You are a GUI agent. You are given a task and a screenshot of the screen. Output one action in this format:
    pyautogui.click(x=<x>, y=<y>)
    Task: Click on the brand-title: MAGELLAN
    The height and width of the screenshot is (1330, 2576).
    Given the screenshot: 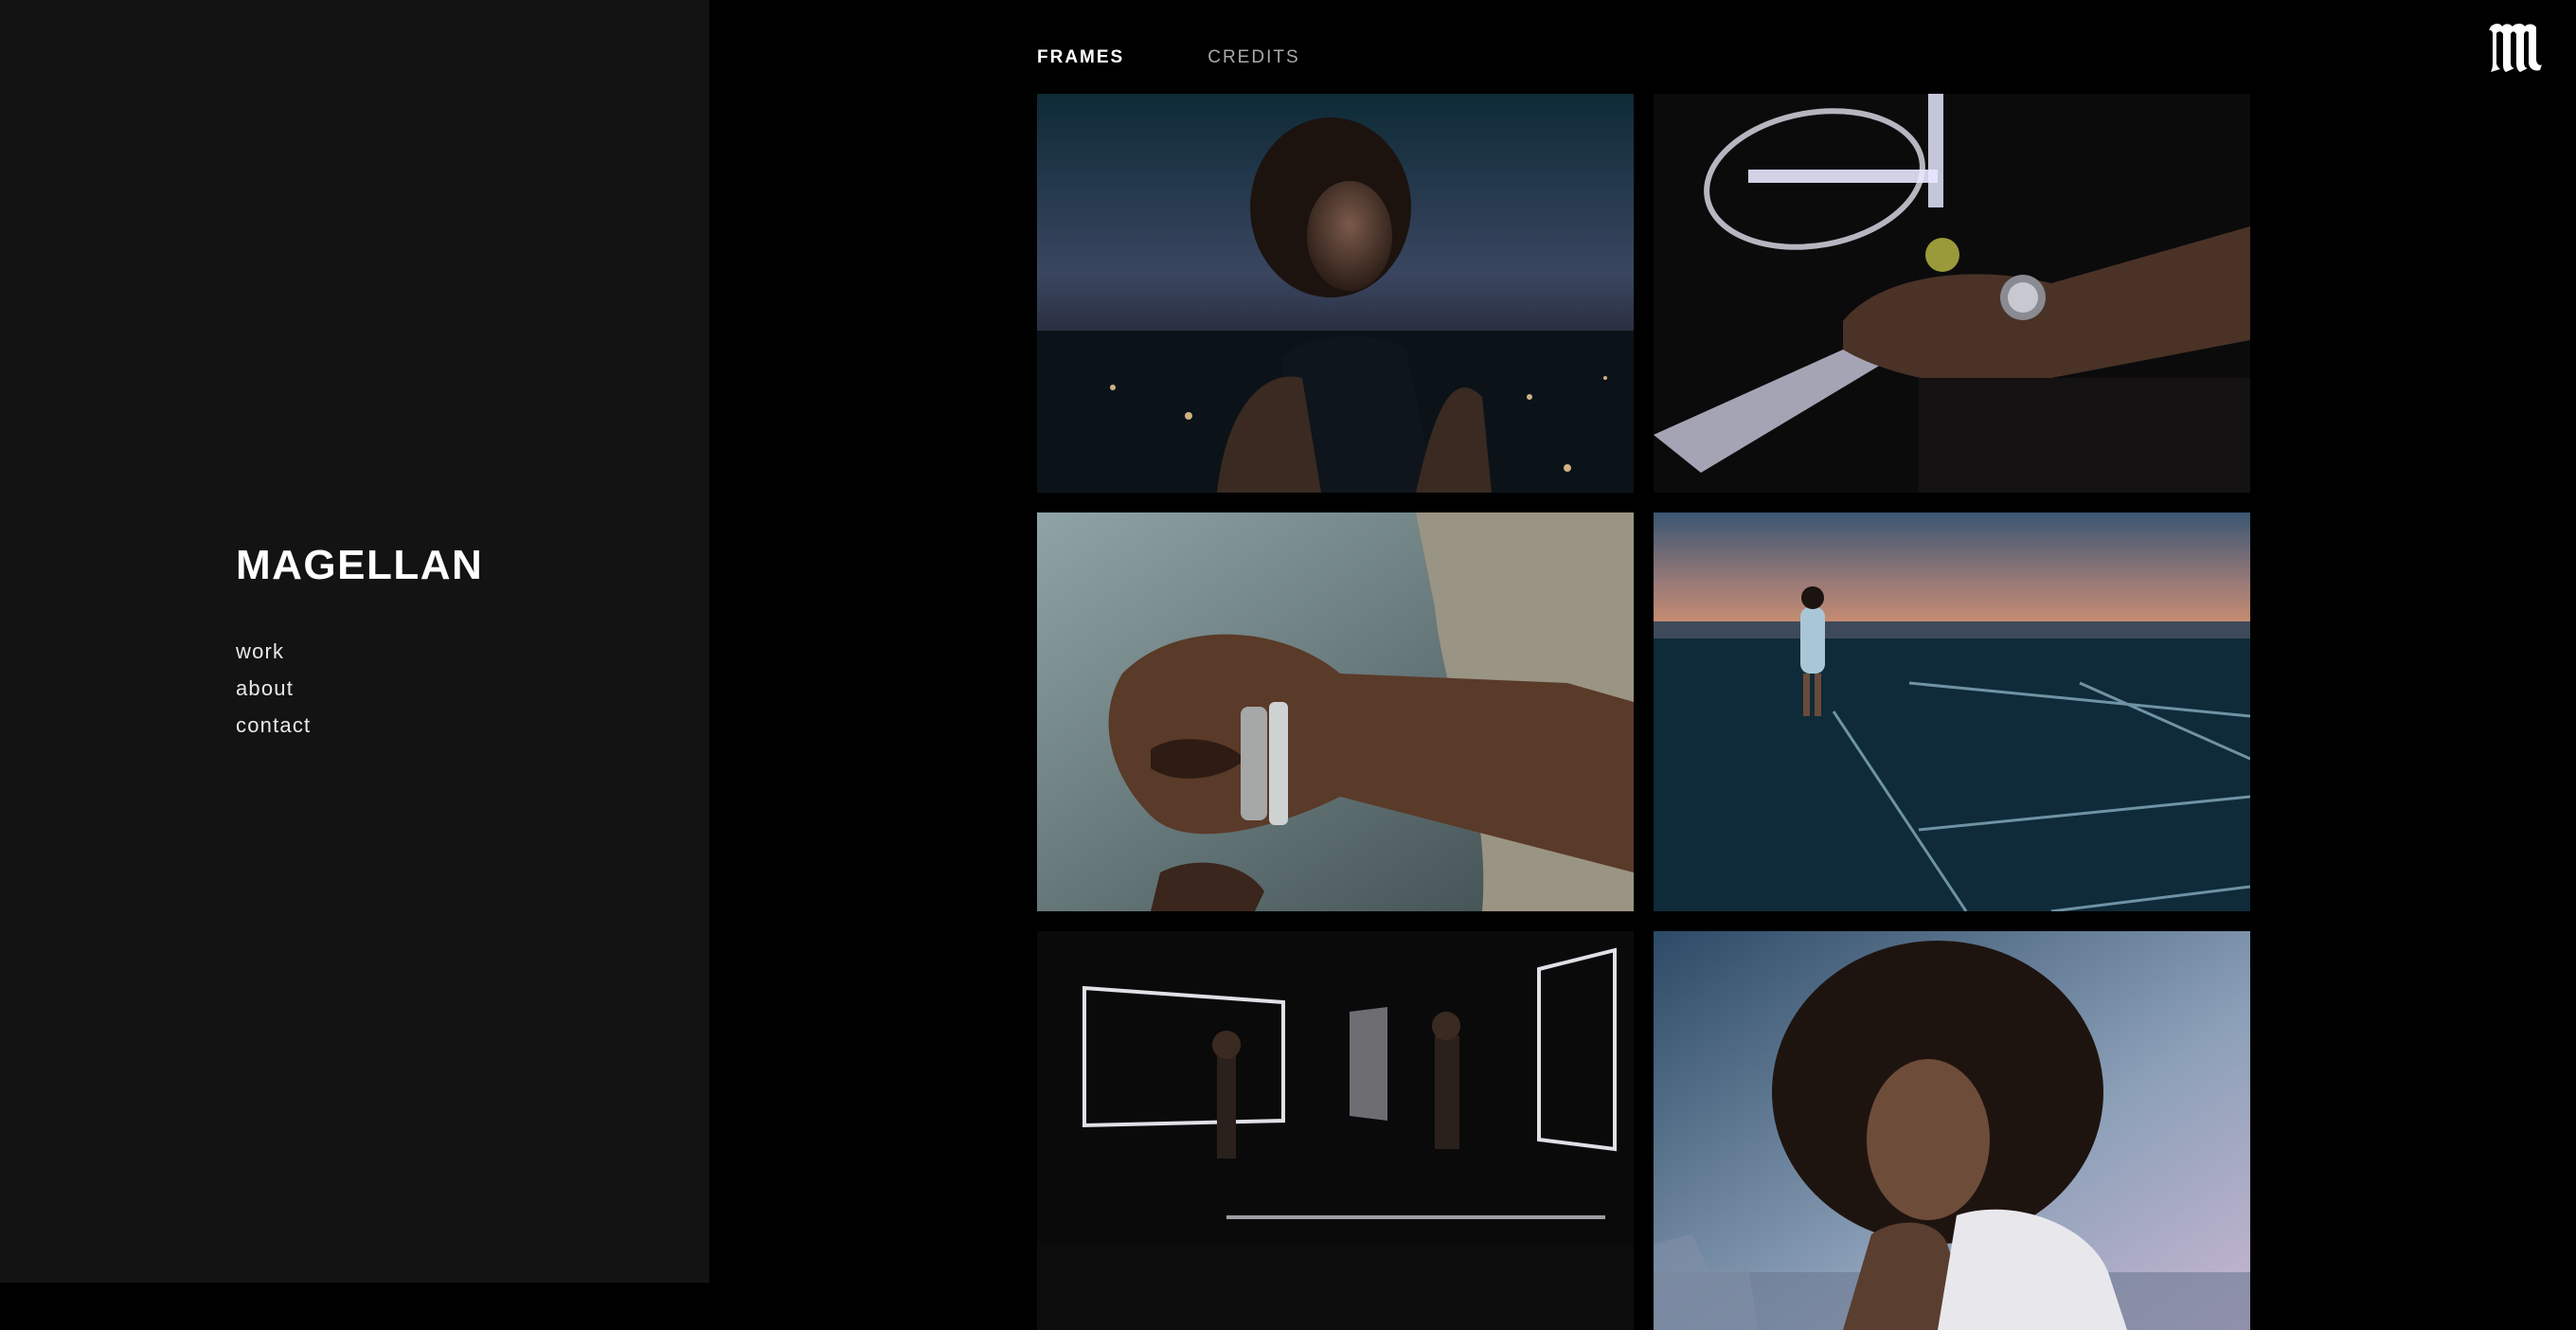 What is the action you would take?
    pyautogui.click(x=359, y=565)
    